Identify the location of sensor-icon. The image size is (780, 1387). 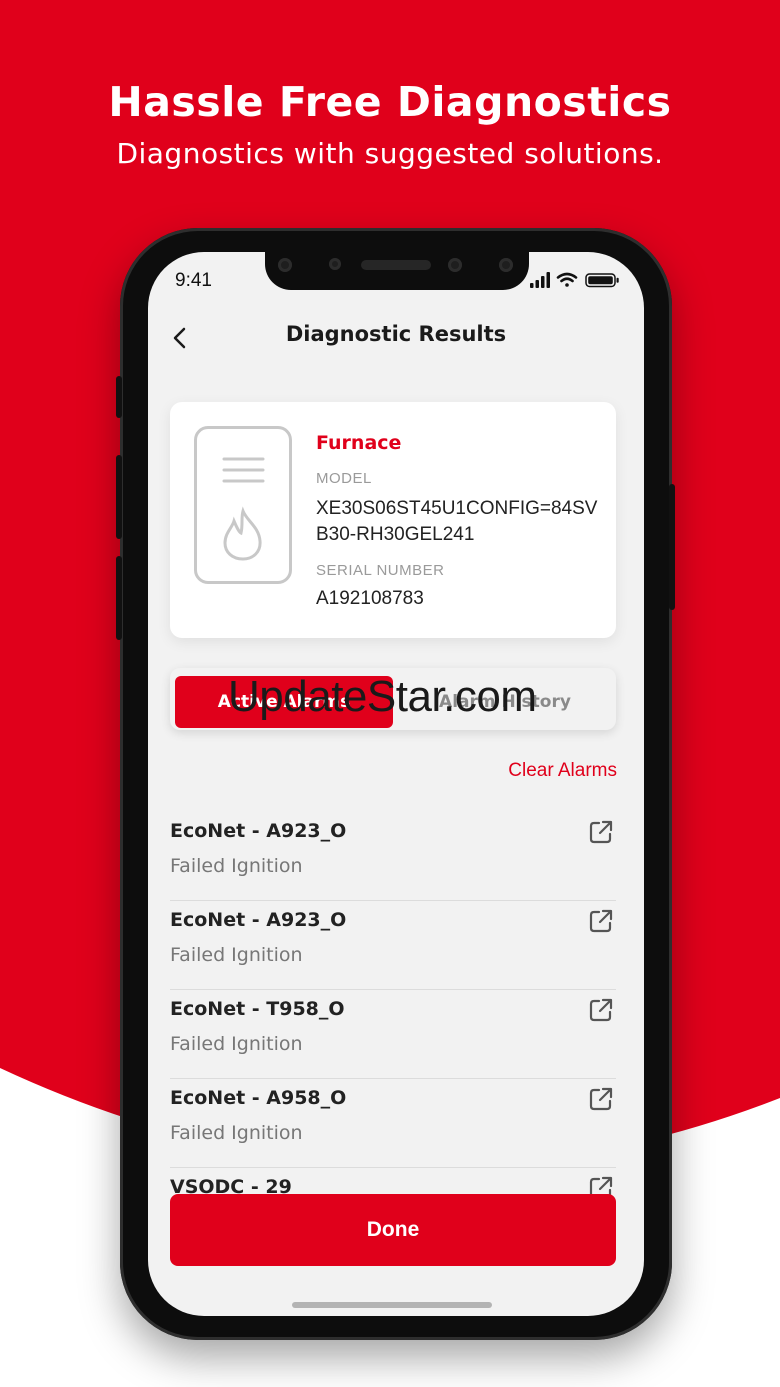
(335, 264).